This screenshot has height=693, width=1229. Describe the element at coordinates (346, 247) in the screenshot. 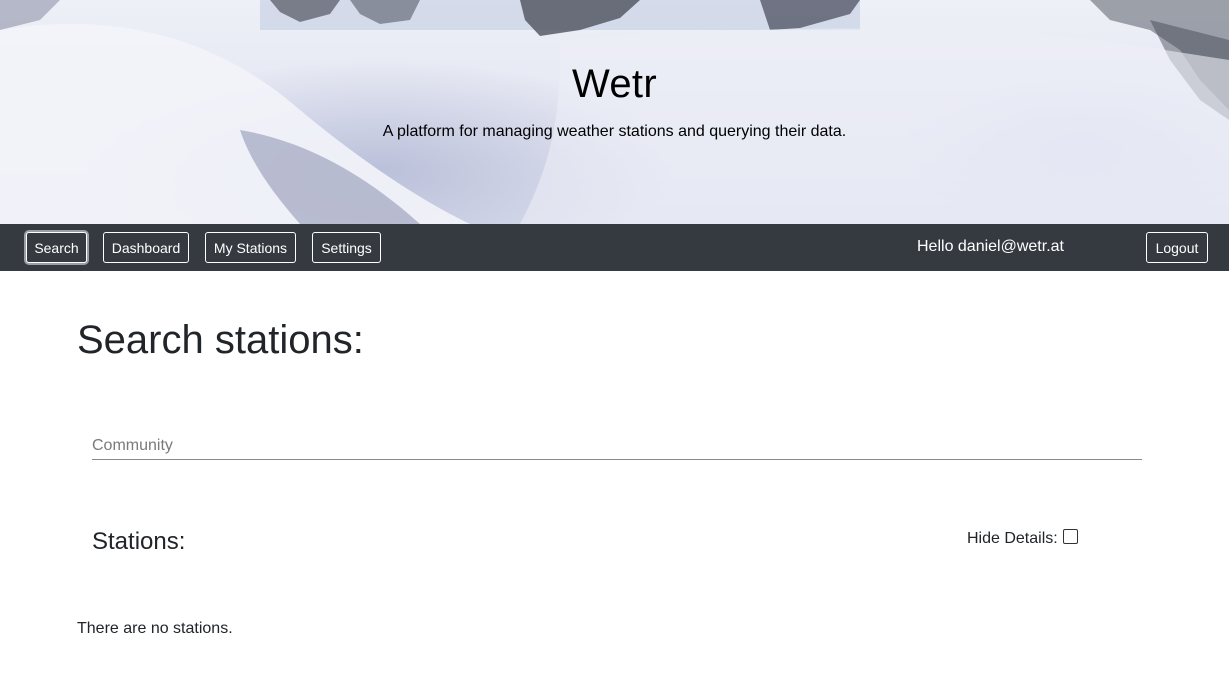

I see `nav-settings-button: Settings` at that location.